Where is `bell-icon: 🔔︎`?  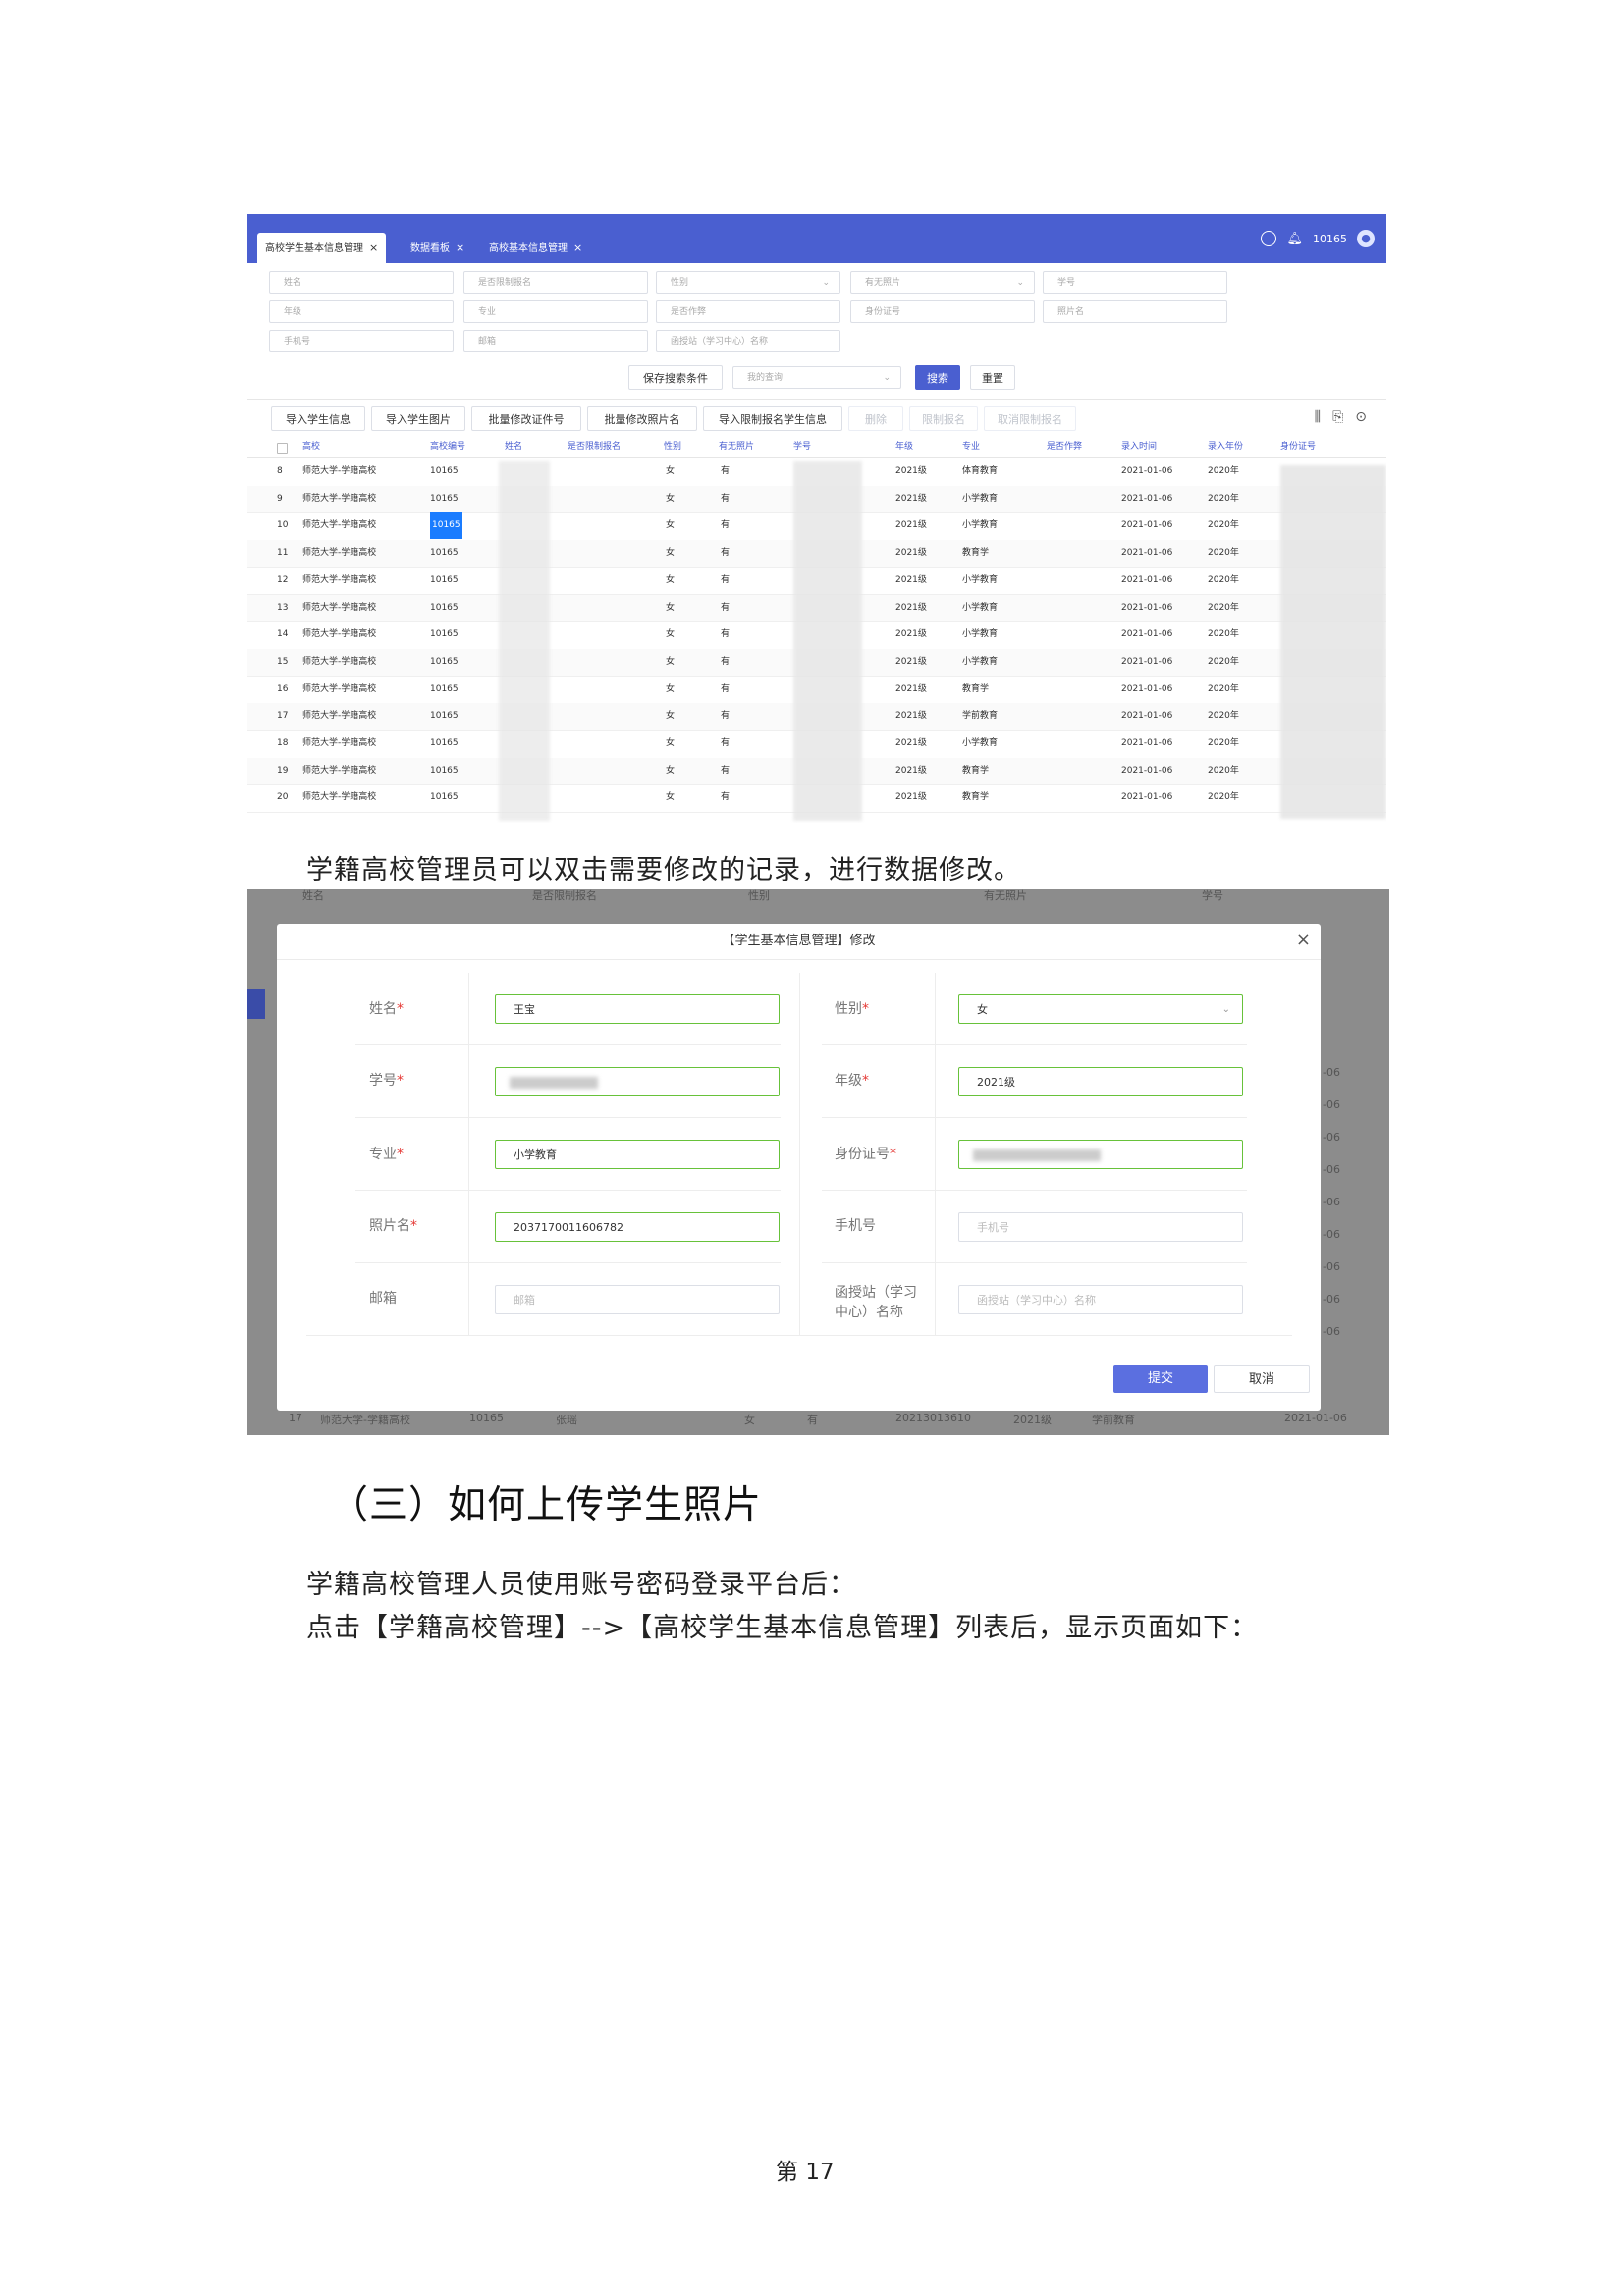
bell-icon: 🔔︎ is located at coordinates (1294, 239).